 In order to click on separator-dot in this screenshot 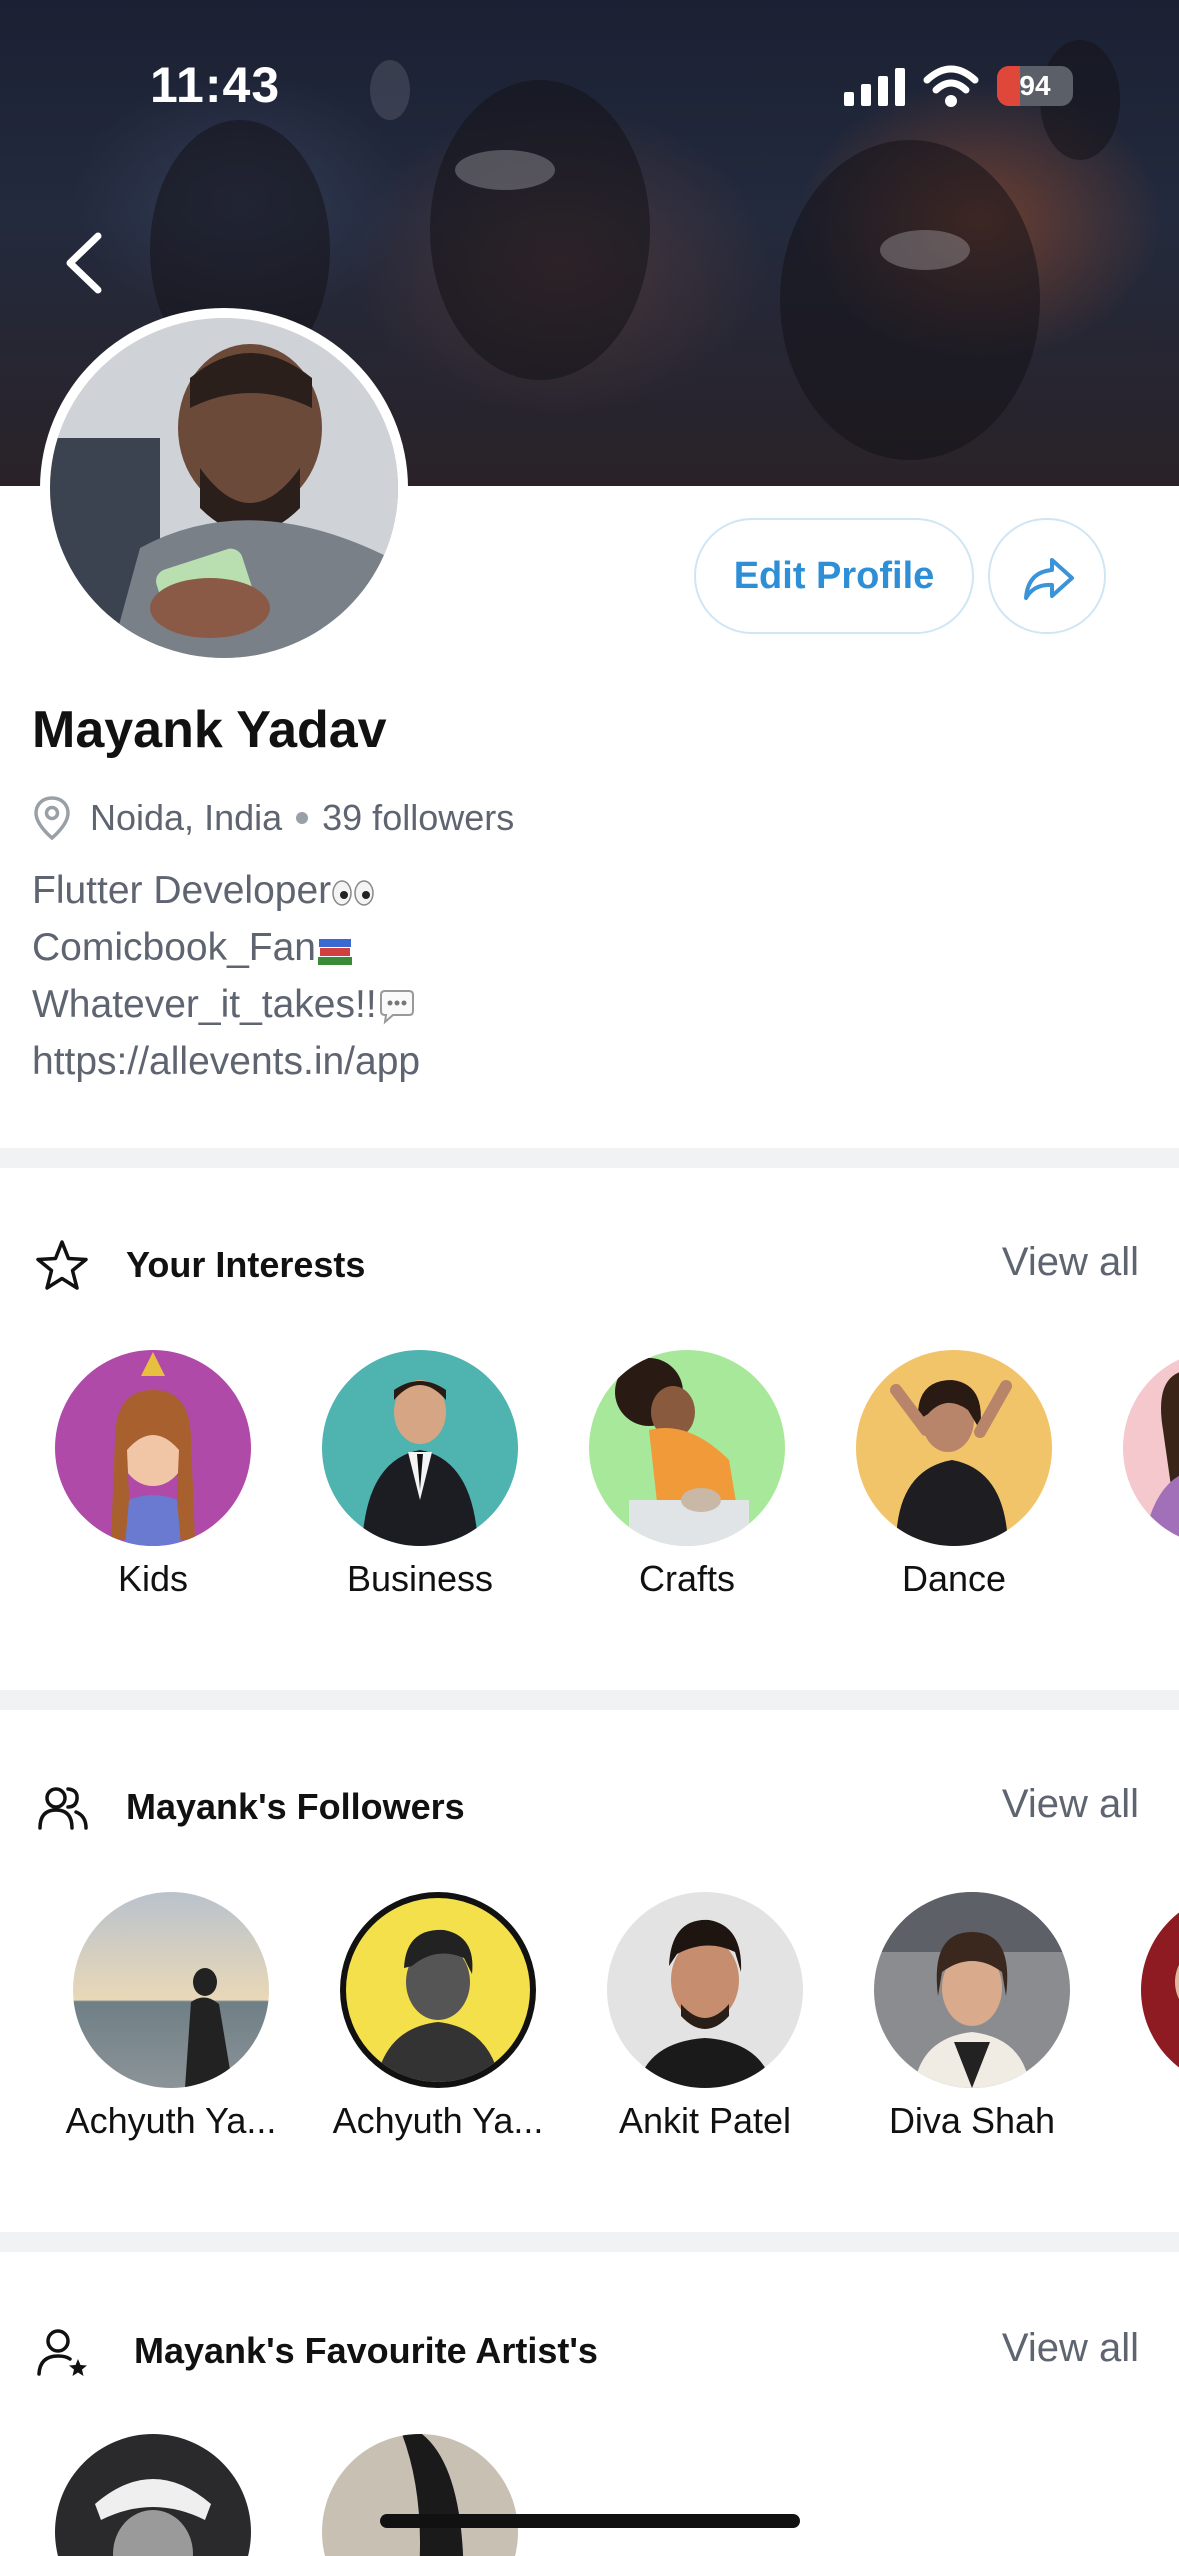, I will do `click(302, 818)`.